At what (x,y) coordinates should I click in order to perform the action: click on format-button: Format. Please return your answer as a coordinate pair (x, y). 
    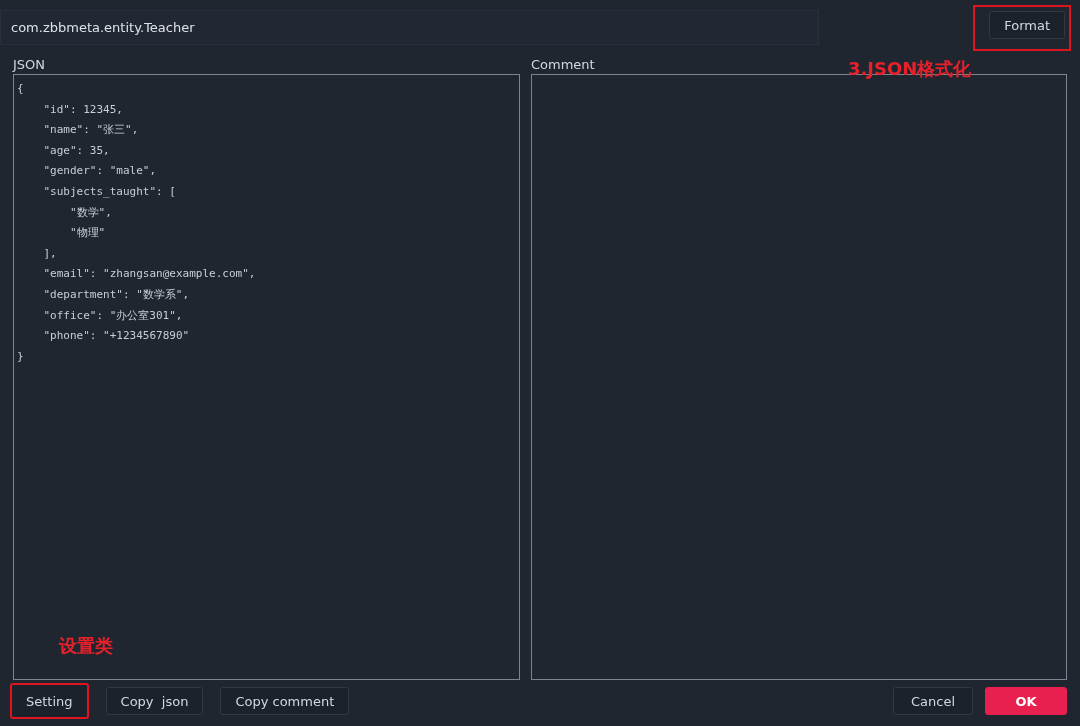
    Looking at the image, I should click on (1027, 25).